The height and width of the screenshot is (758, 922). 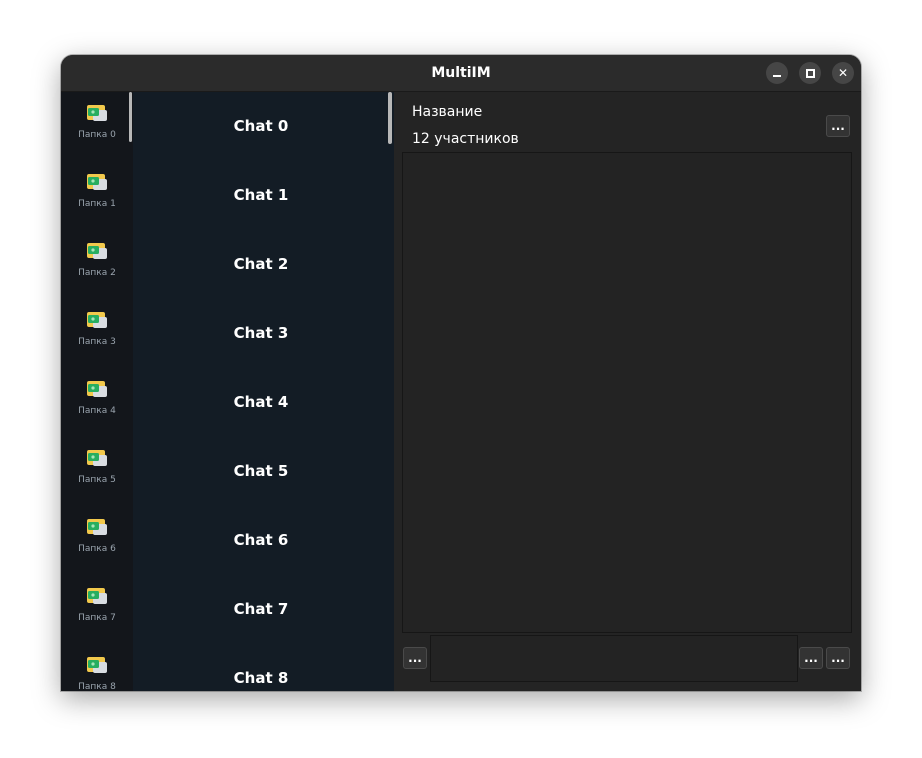 I want to click on folder-label: Папка 2, so click(x=97, y=273).